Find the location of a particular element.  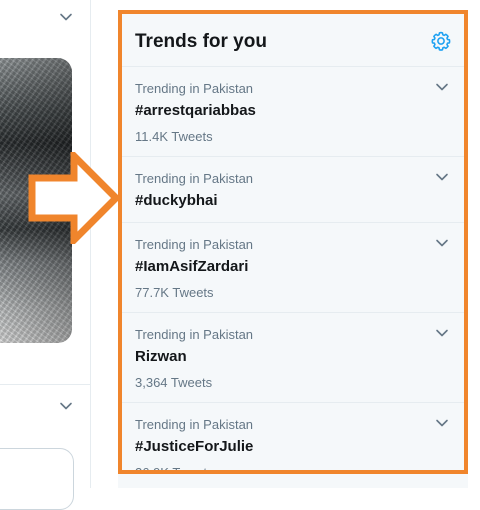

tweet-card-stub is located at coordinates (37, 479).